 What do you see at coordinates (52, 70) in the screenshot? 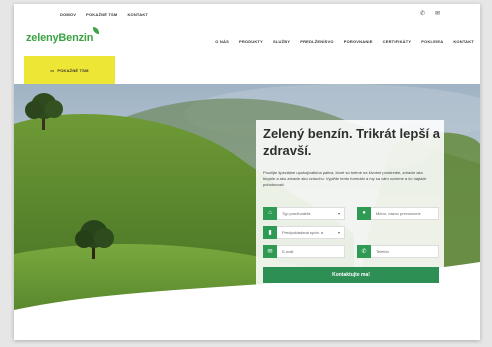
I see `document-icon: ▭` at bounding box center [52, 70].